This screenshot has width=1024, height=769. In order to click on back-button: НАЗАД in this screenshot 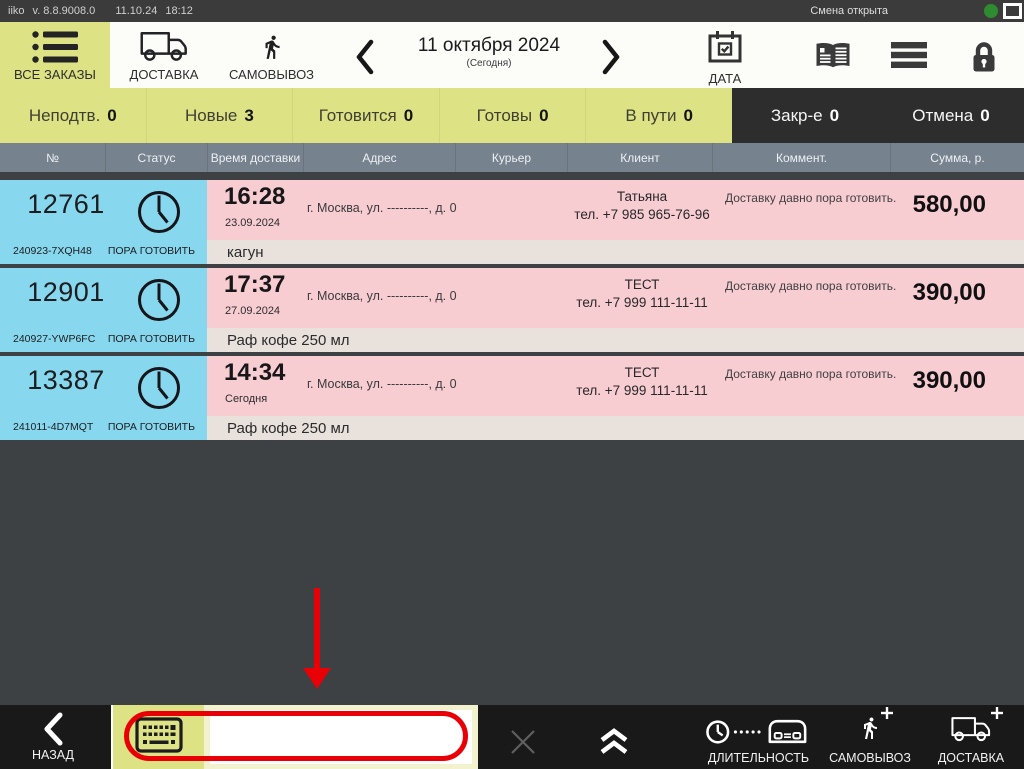, I will do `click(53, 737)`.